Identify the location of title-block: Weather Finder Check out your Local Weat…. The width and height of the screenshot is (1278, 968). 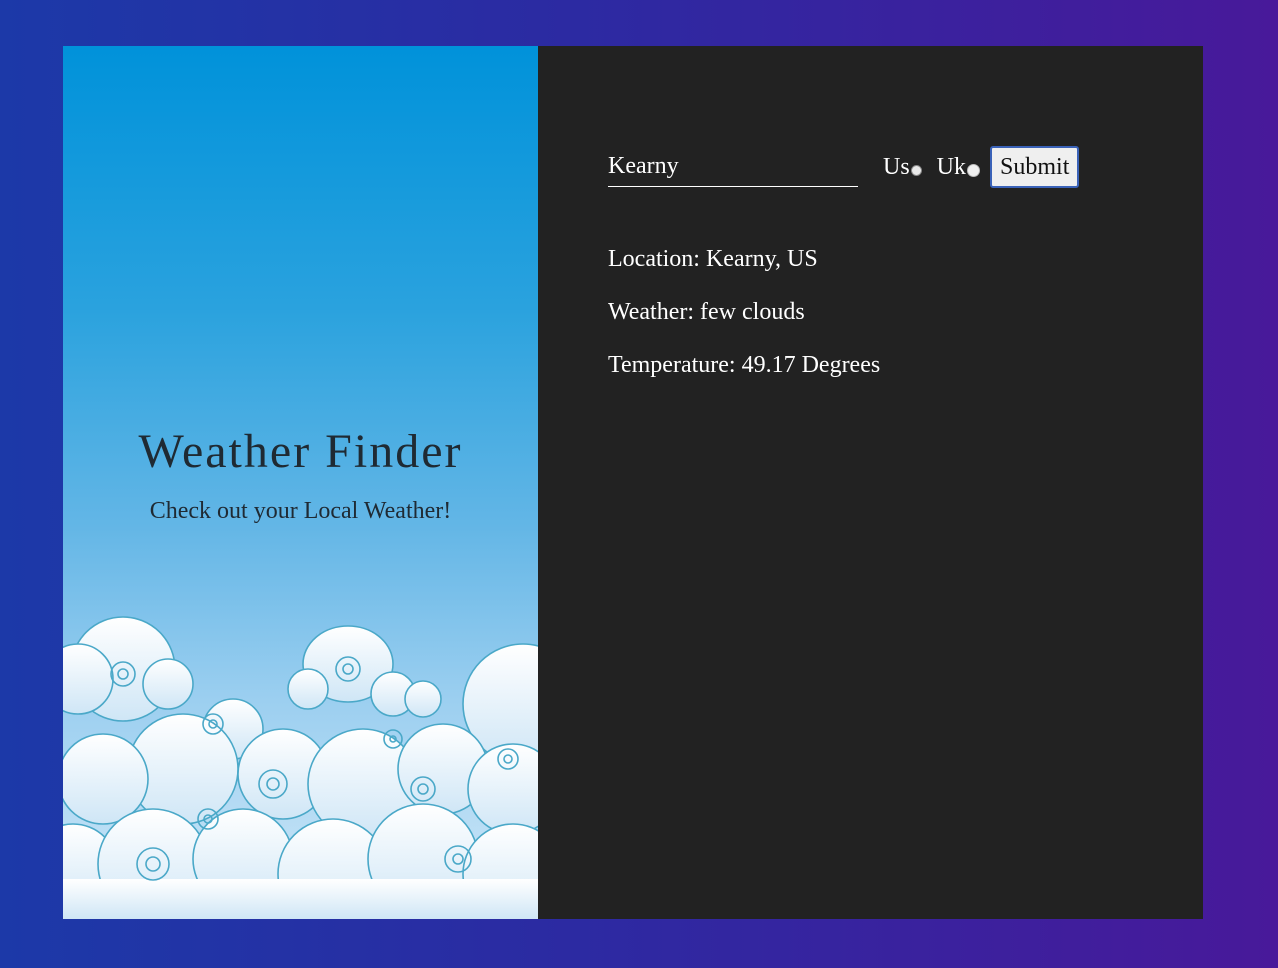
(300, 474).